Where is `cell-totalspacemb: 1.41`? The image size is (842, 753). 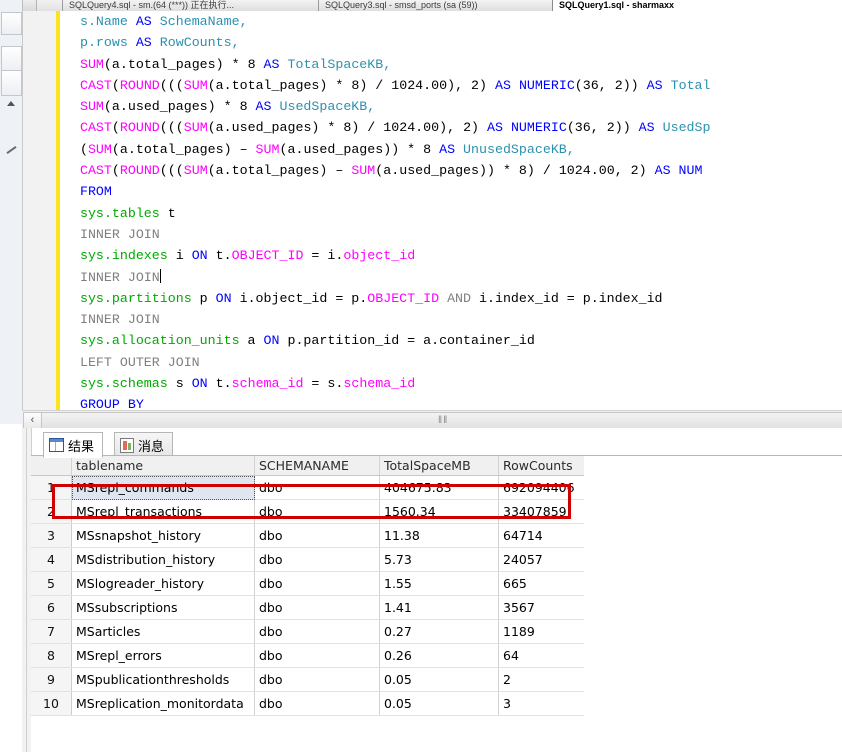
cell-totalspacemb: 1.41 is located at coordinates (439, 607).